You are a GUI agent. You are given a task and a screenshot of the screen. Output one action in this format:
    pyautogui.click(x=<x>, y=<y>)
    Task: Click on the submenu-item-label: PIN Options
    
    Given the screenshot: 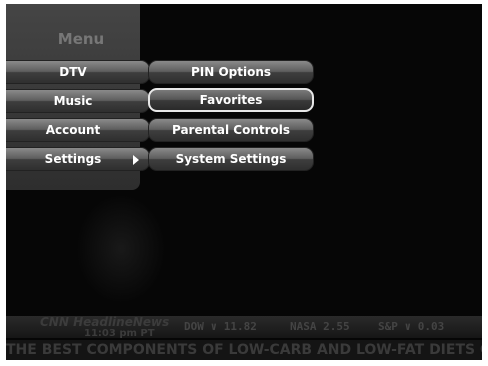 What is the action you would take?
    pyautogui.click(x=231, y=72)
    